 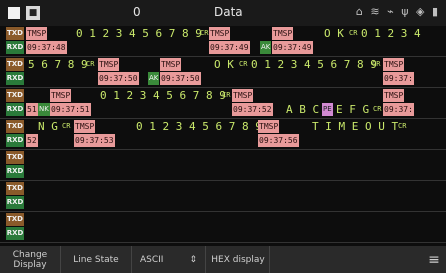 I want to click on change-display-button: Change Display, so click(x=30, y=259).